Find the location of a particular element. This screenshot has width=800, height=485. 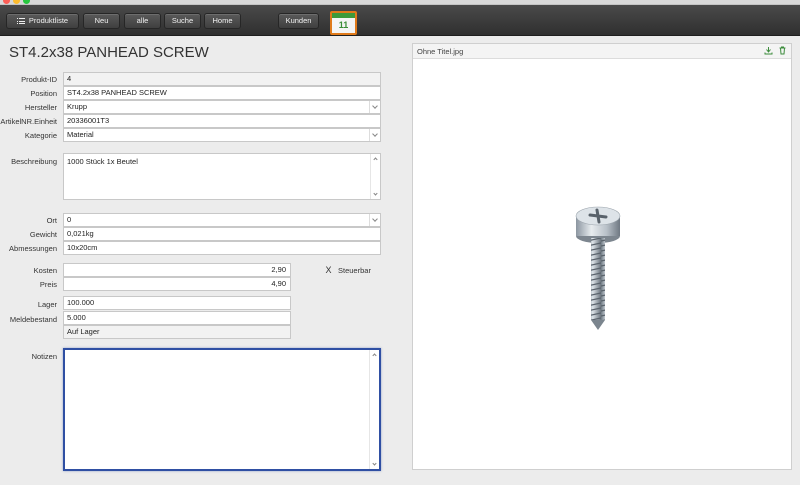

produkt-id-label: Produkt-ID is located at coordinates (39, 79).